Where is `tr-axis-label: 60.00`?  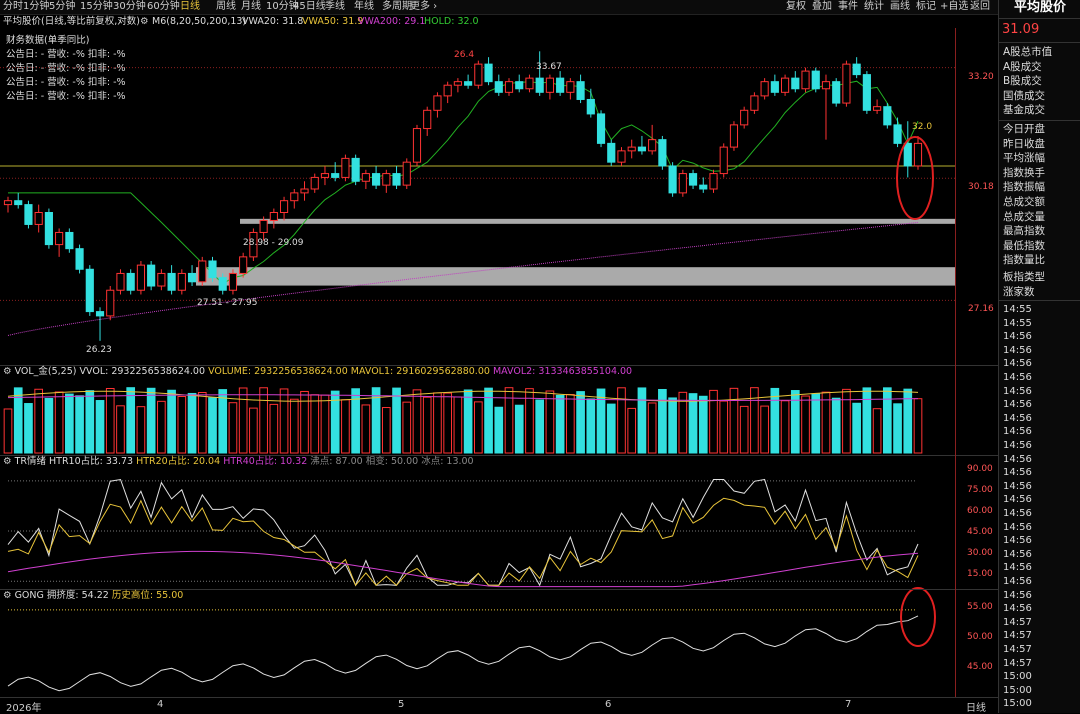 tr-axis-label: 60.00 is located at coordinates (980, 511).